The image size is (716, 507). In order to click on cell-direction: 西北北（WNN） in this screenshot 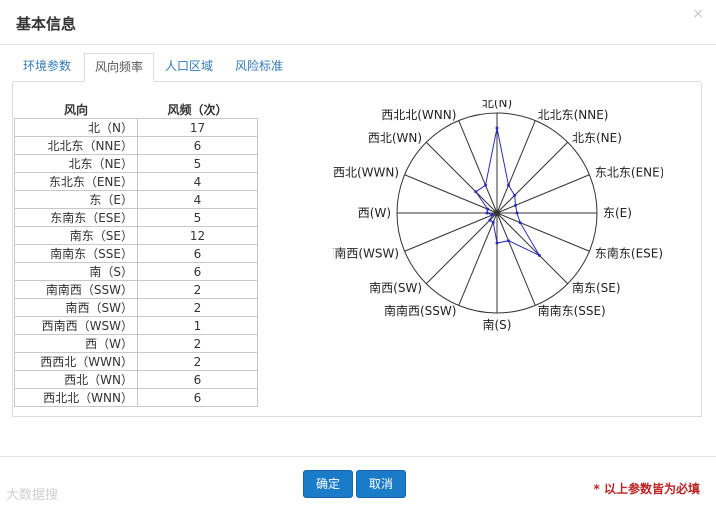, I will do `click(76, 397)`.